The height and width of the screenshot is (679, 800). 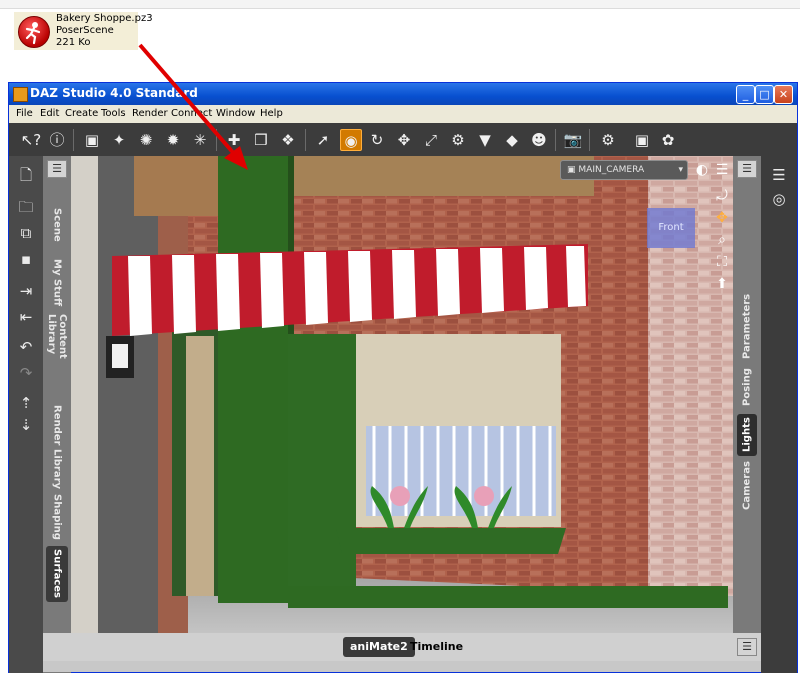 What do you see at coordinates (193, 106) in the screenshot?
I see `annotation-arrow` at bounding box center [193, 106].